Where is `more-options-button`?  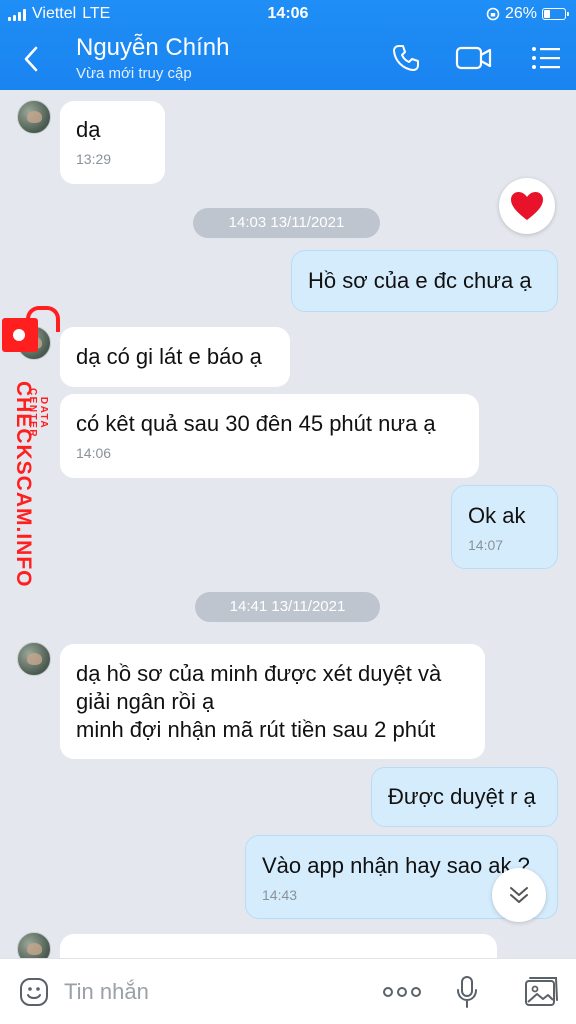 more-options-button is located at coordinates (402, 992).